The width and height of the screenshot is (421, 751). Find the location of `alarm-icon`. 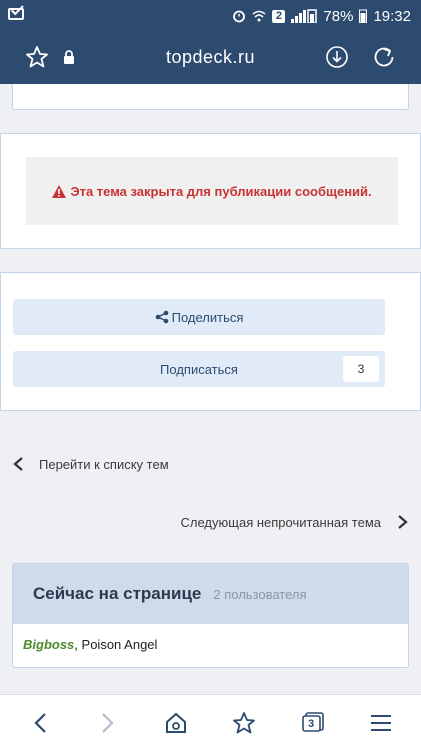

alarm-icon is located at coordinates (239, 16).